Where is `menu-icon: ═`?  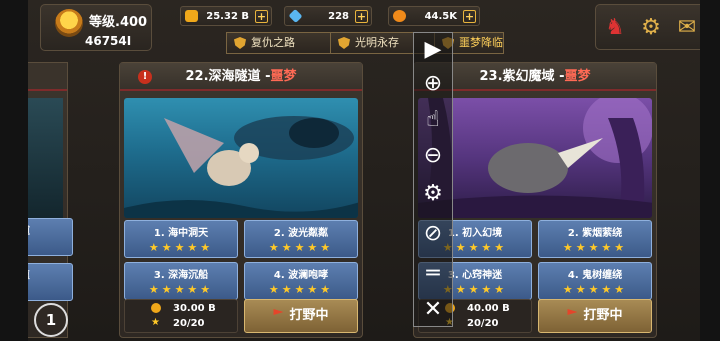
menu-icon: ═ is located at coordinates (433, 274).